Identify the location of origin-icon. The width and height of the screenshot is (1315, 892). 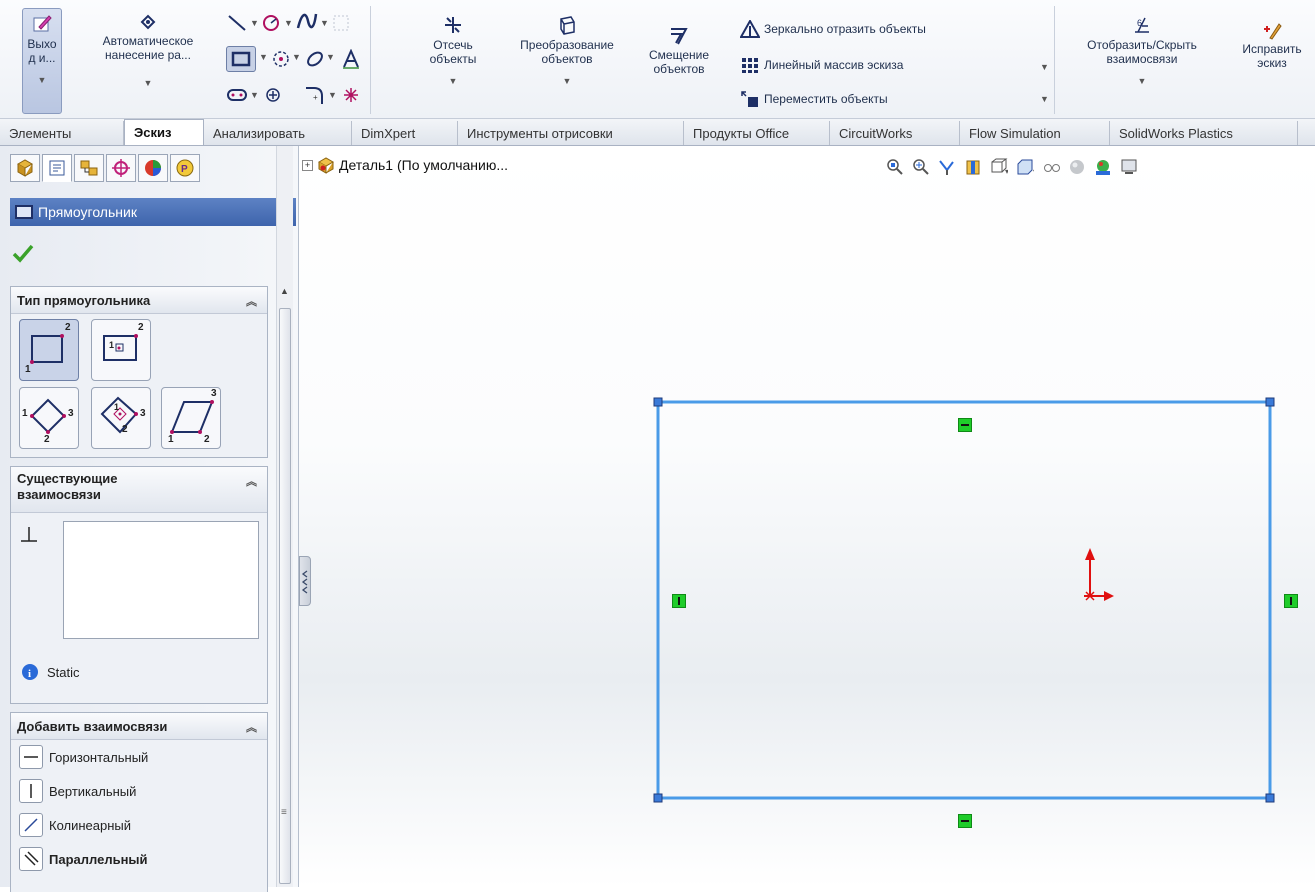
(1099, 574).